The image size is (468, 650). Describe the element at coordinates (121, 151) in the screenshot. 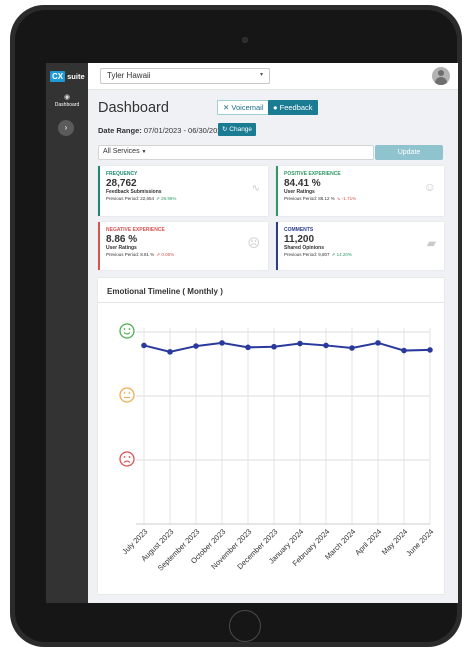

I see `services-value: All Services` at that location.